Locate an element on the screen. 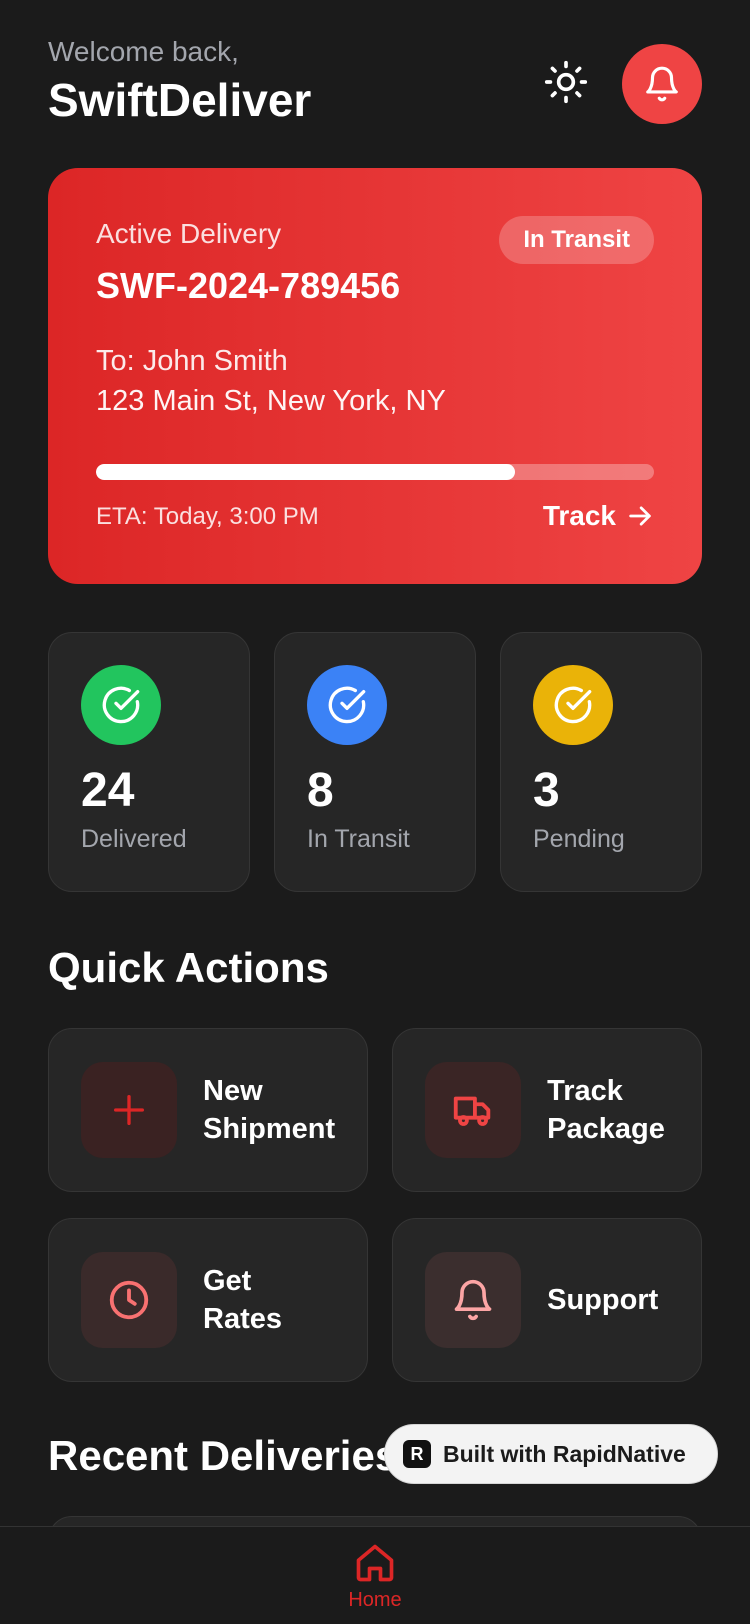 The image size is (750, 1624). quick-actions-title: Quick Actions is located at coordinates (188, 967).